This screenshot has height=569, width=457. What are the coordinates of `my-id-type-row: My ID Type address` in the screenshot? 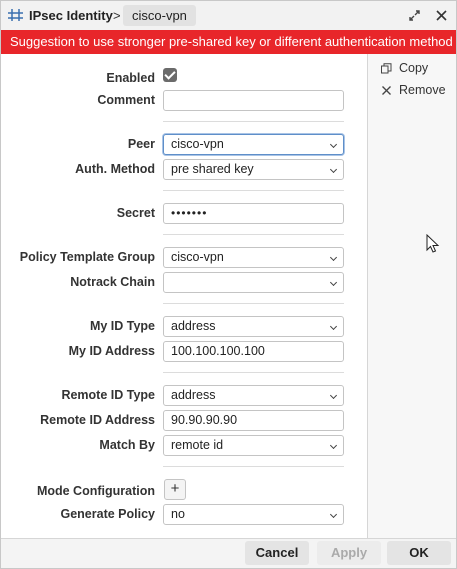 It's located at (184, 327).